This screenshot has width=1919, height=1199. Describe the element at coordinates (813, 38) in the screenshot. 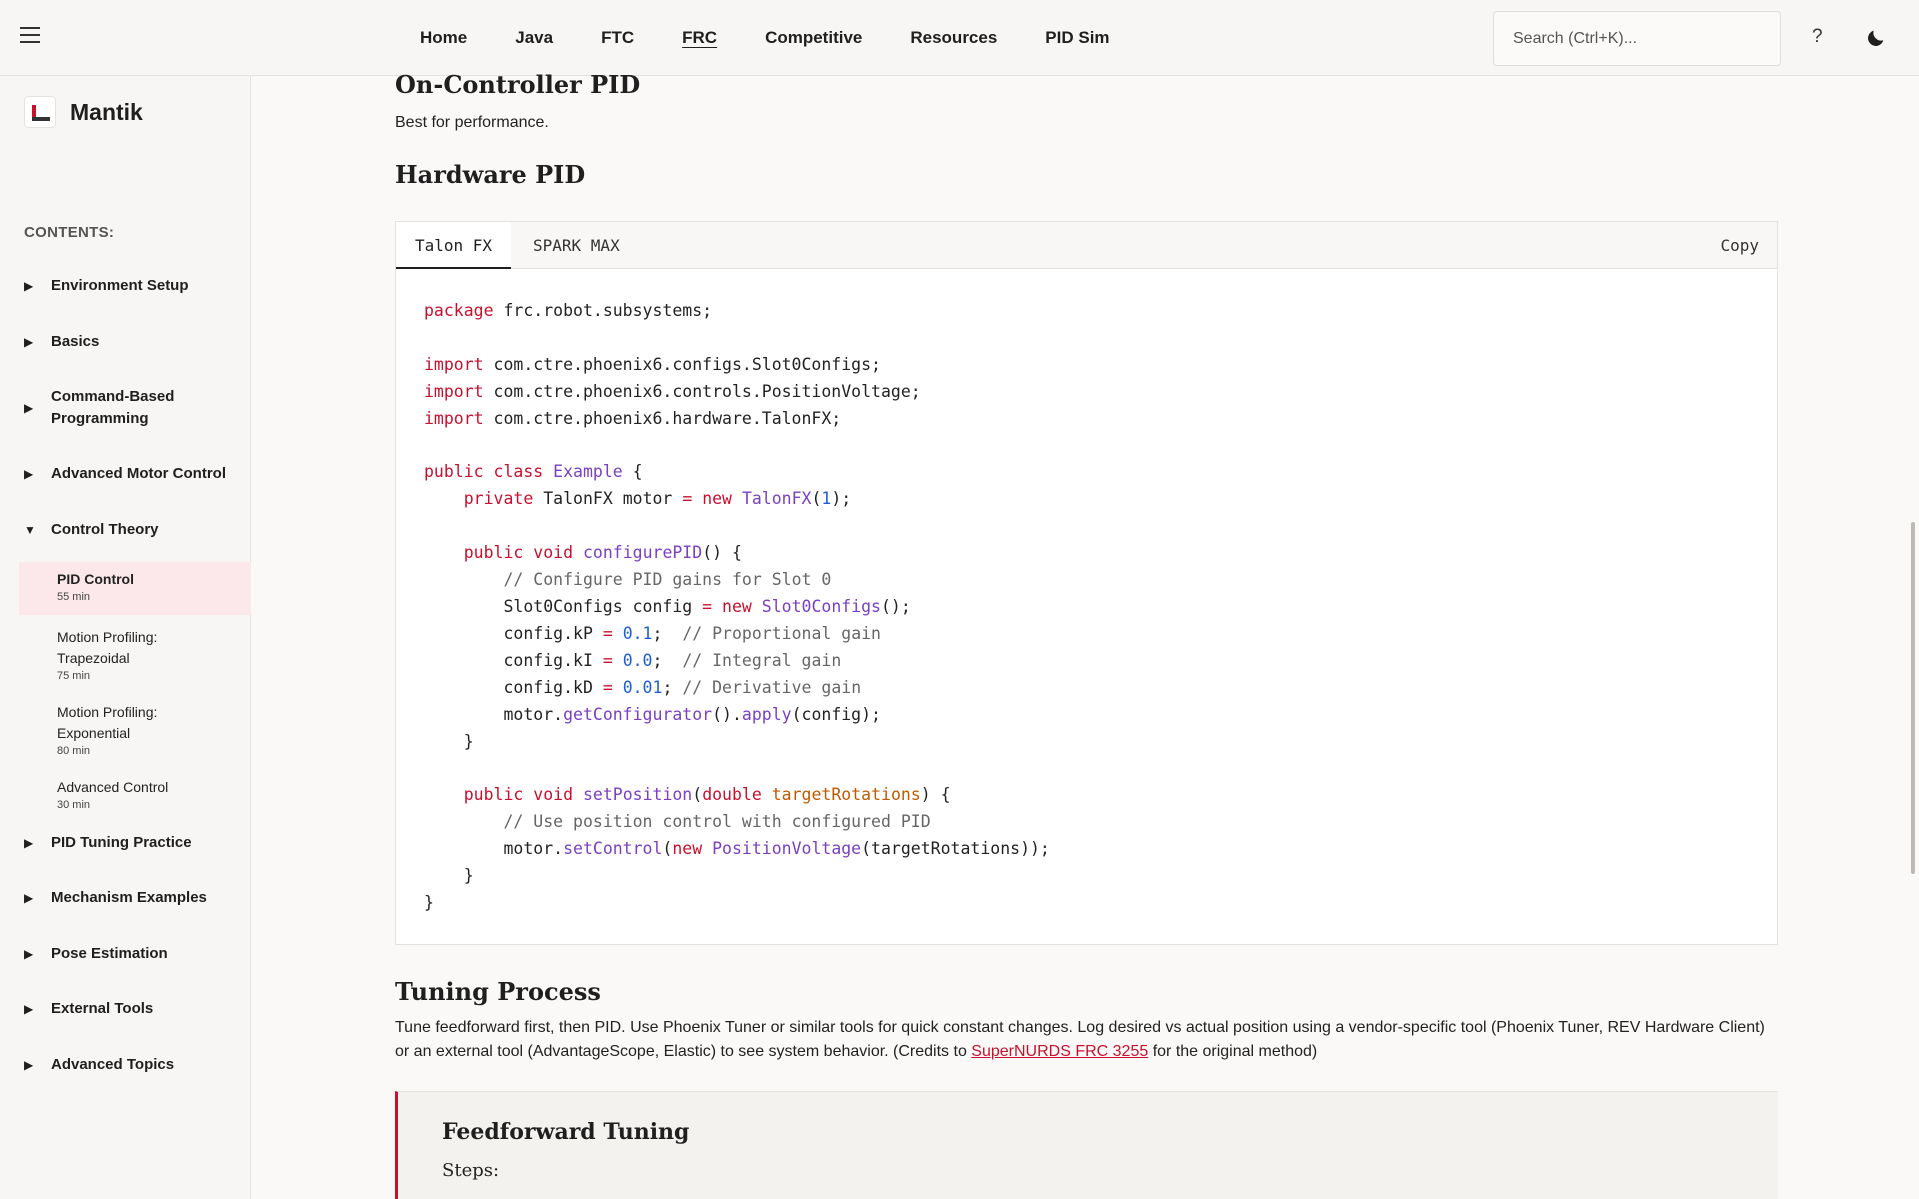

I see `nav-competitive: Competitive` at that location.